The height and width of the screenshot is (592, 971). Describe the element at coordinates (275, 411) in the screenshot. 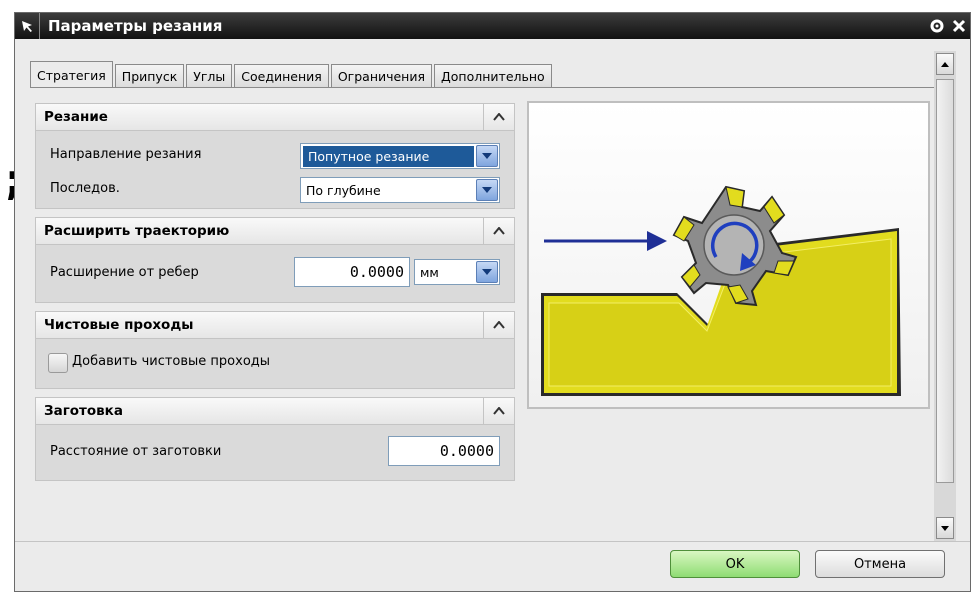

I see `group-header-blank: Заготовка` at that location.